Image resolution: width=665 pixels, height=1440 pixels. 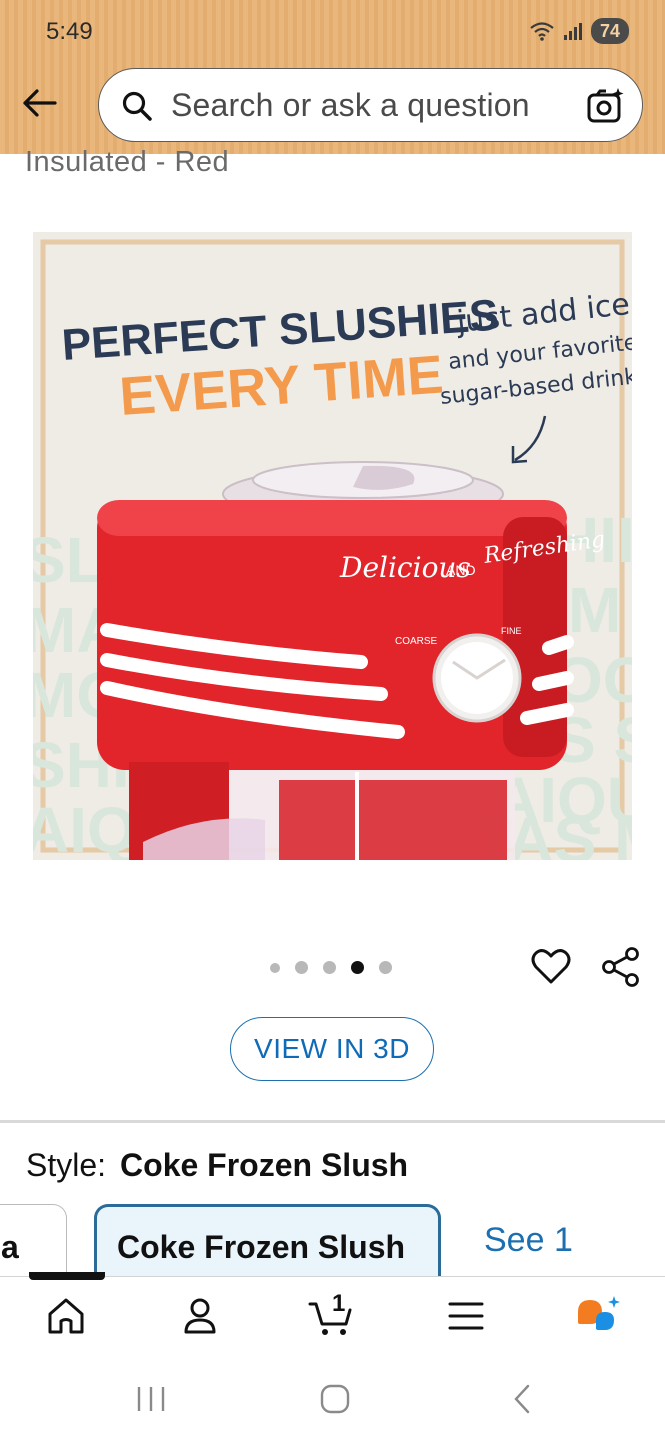 I want to click on style-option: a, so click(x=33, y=1240).